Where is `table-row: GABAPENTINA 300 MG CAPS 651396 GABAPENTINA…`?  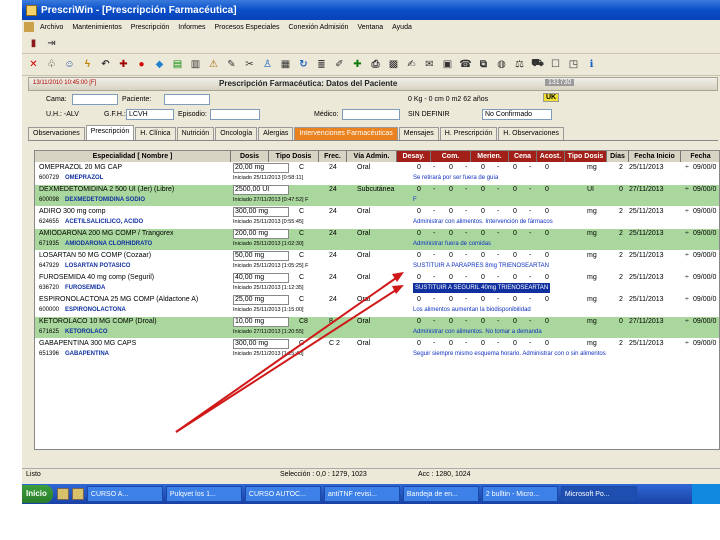 table-row: GABAPENTINA 300 MG CAPS 651396 GABAPENTINA… is located at coordinates (377, 349).